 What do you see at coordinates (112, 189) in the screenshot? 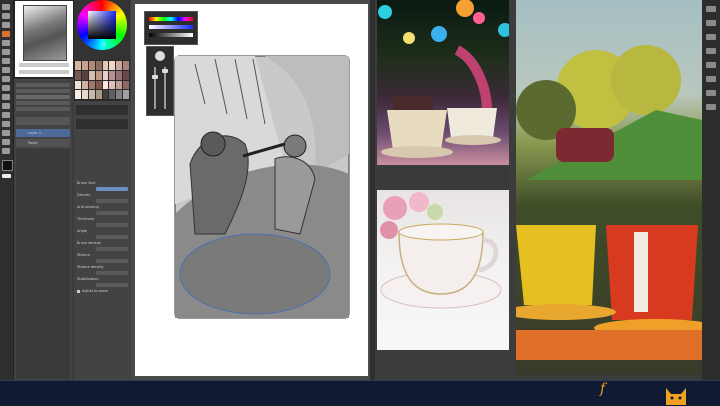
I see `brush-size-slider` at bounding box center [112, 189].